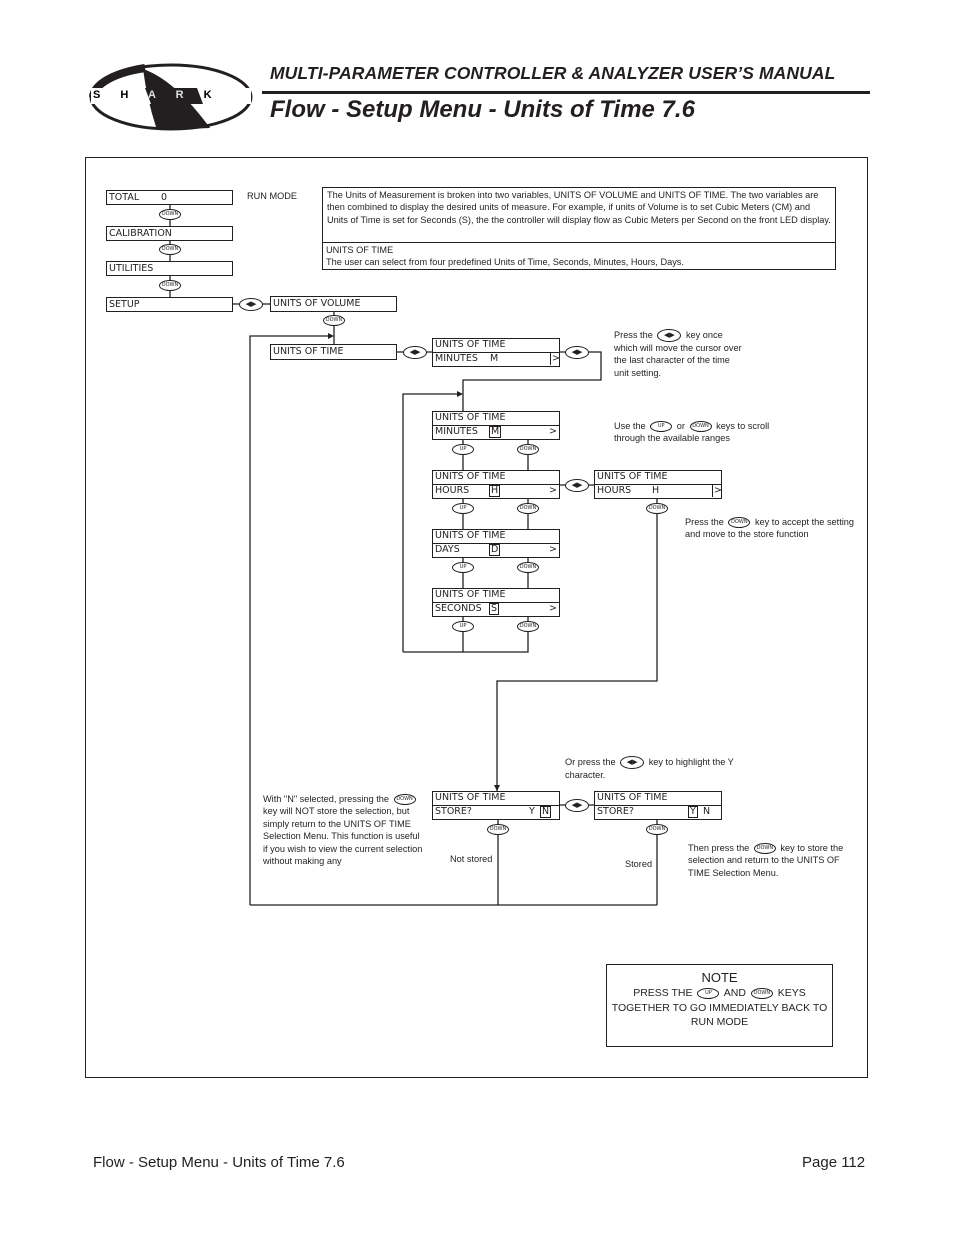 The height and width of the screenshot is (1235, 954). Describe the element at coordinates (658, 805) in the screenshot. I see `lcd-store-yes: UNITS OF TIME STORE? Y N` at that location.